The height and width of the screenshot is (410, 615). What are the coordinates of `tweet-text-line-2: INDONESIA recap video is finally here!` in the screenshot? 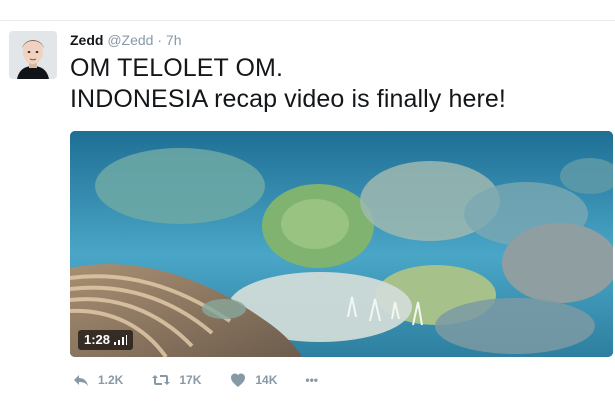 It's located at (288, 99).